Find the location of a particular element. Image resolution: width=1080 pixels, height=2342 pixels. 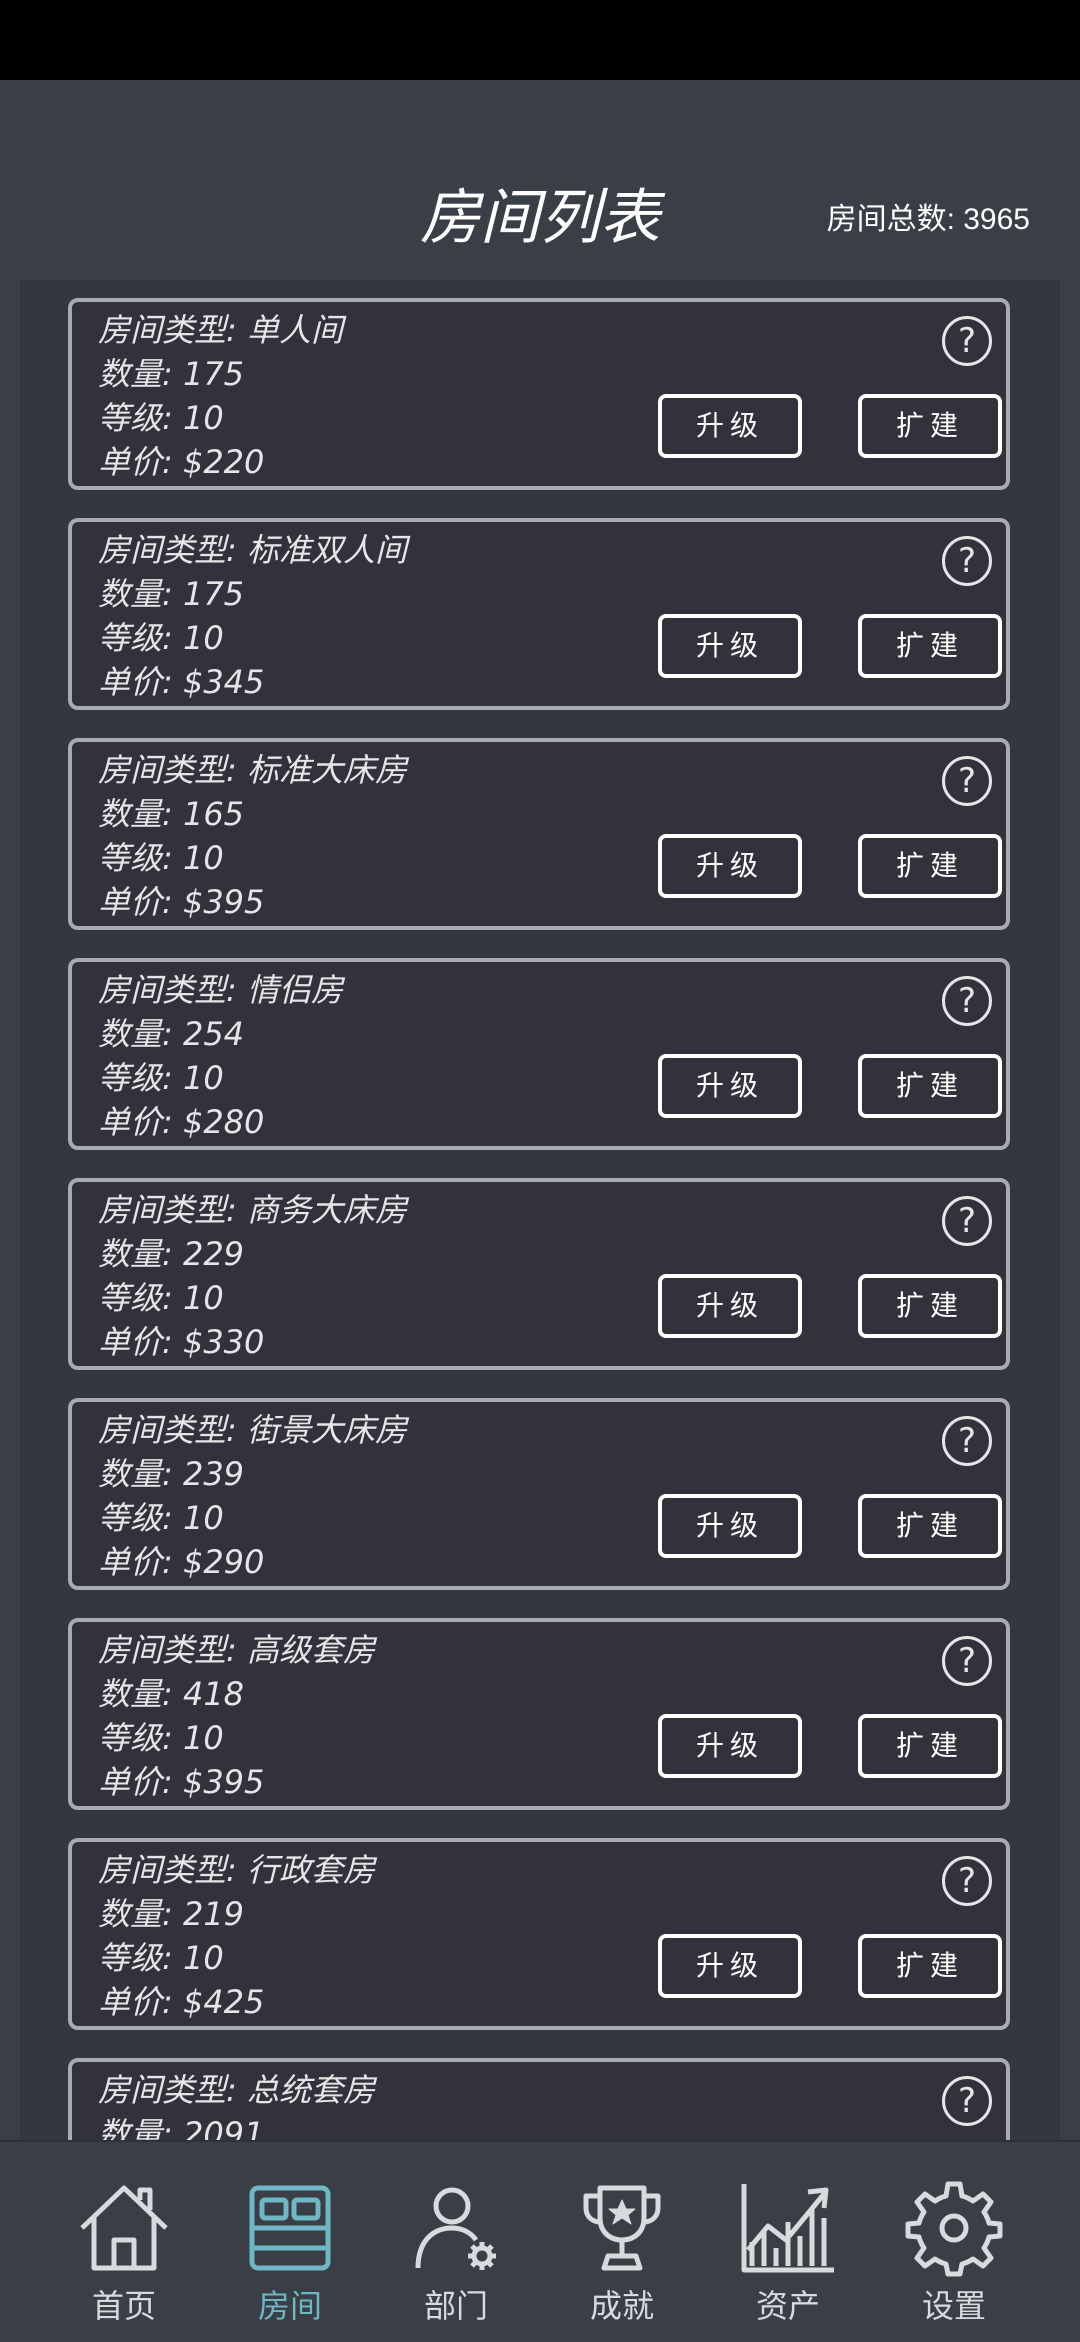

room-count: 数量: 2091 is located at coordinates (181, 2127).